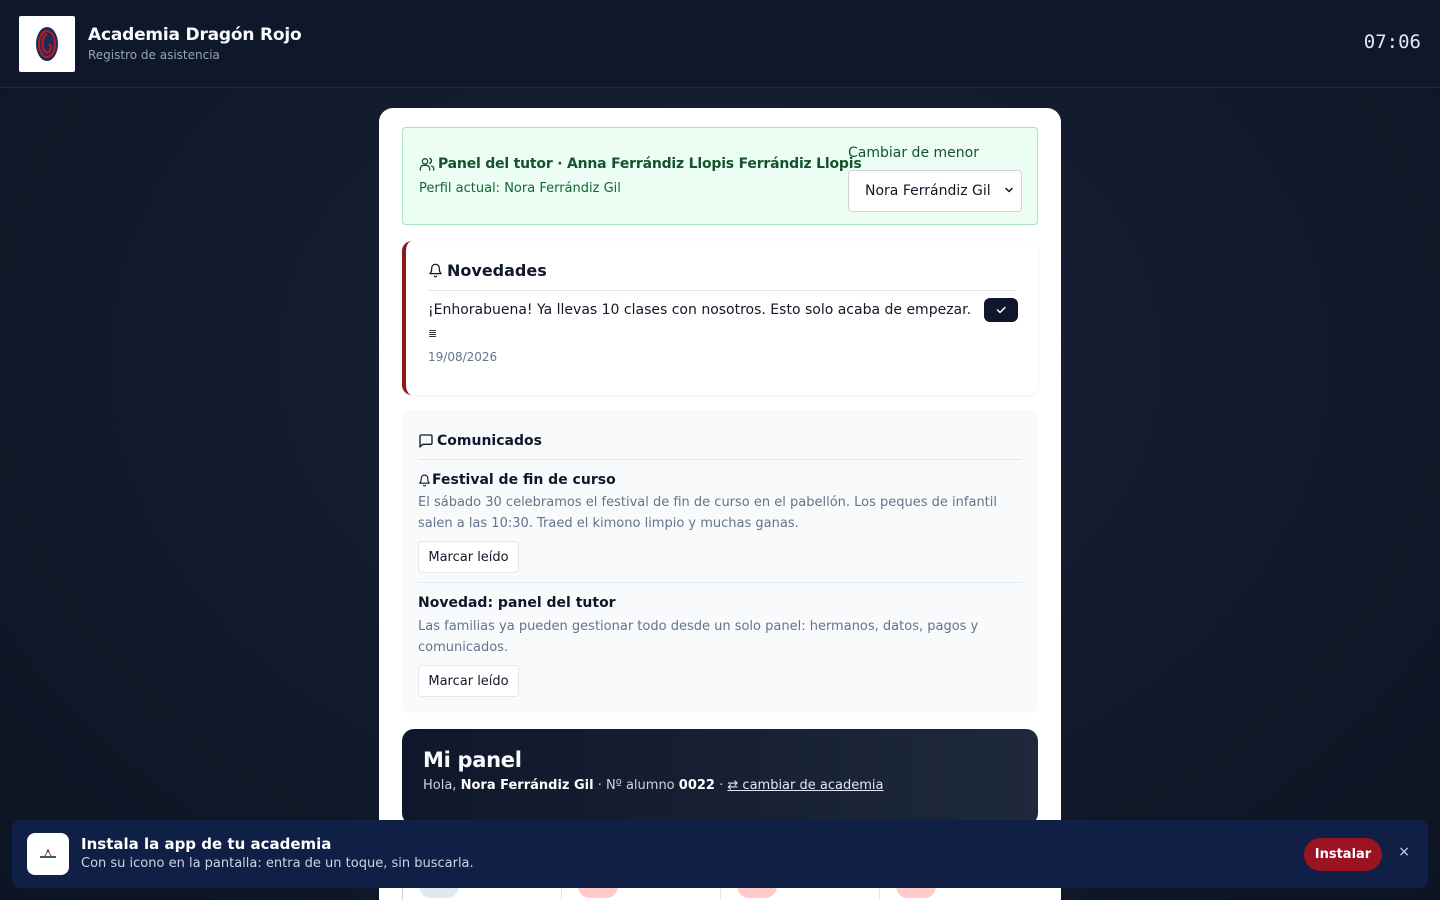 This screenshot has height=900, width=1440. What do you see at coordinates (805, 785) in the screenshot?
I see `switch-academy-link: ⇄ cambiar de academia` at bounding box center [805, 785].